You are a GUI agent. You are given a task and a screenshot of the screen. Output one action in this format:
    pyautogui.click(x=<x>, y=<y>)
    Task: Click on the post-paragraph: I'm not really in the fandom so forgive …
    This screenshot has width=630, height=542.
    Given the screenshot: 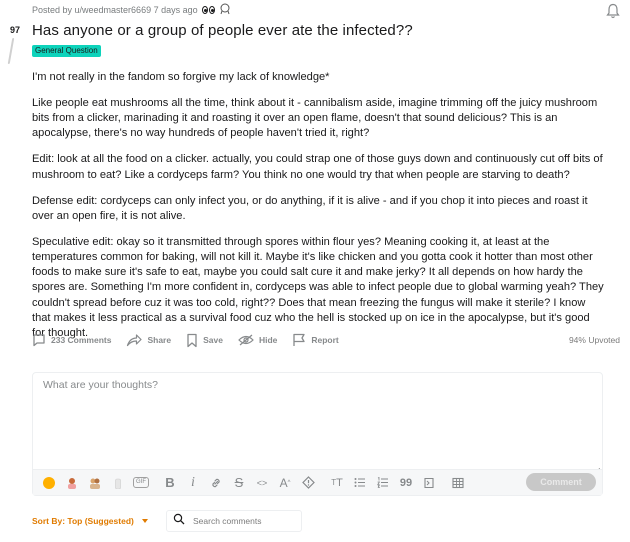 What is the action you would take?
    pyautogui.click(x=181, y=77)
    